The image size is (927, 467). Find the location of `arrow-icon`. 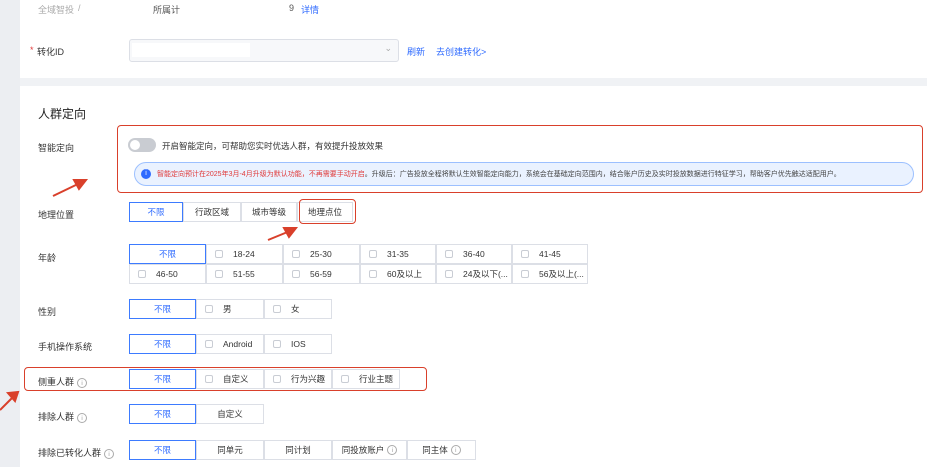

arrow-icon is located at coordinates (7, 403).